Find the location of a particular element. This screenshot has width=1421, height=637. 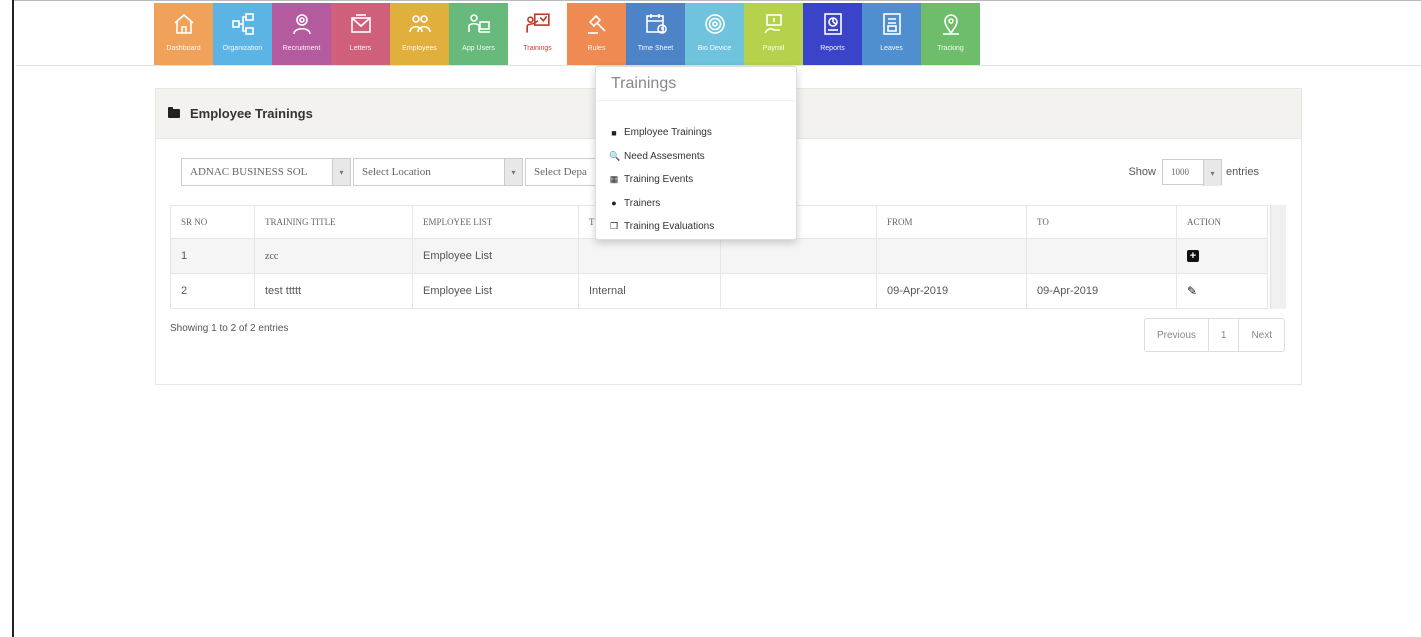

nav-tile-label: Dashboard is located at coordinates (183, 48).